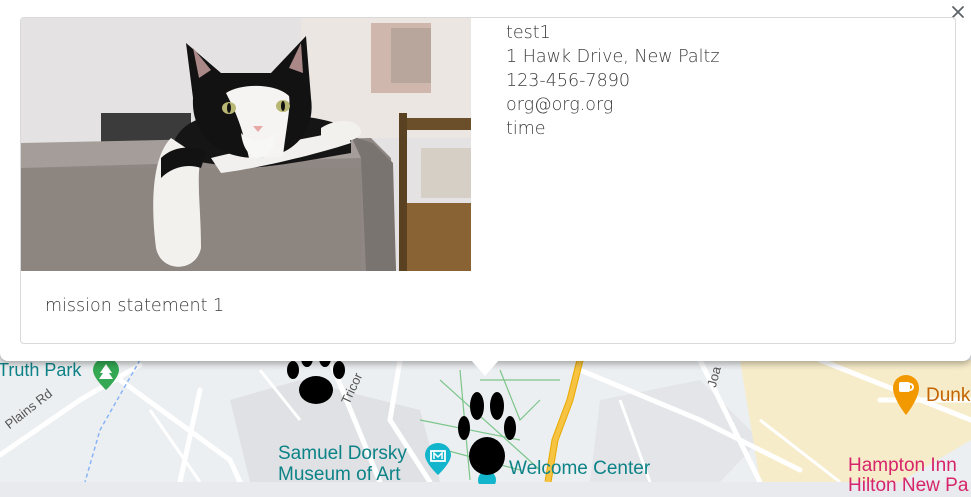 The image size is (971, 497). What do you see at coordinates (906, 397) in the screenshot?
I see `coffee-icon` at bounding box center [906, 397].